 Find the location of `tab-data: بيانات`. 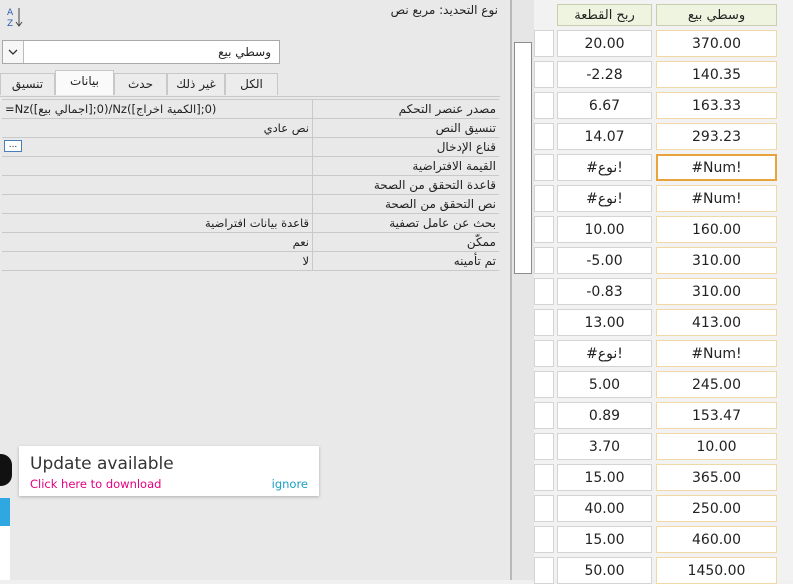

tab-data: بيانات is located at coordinates (84, 82).